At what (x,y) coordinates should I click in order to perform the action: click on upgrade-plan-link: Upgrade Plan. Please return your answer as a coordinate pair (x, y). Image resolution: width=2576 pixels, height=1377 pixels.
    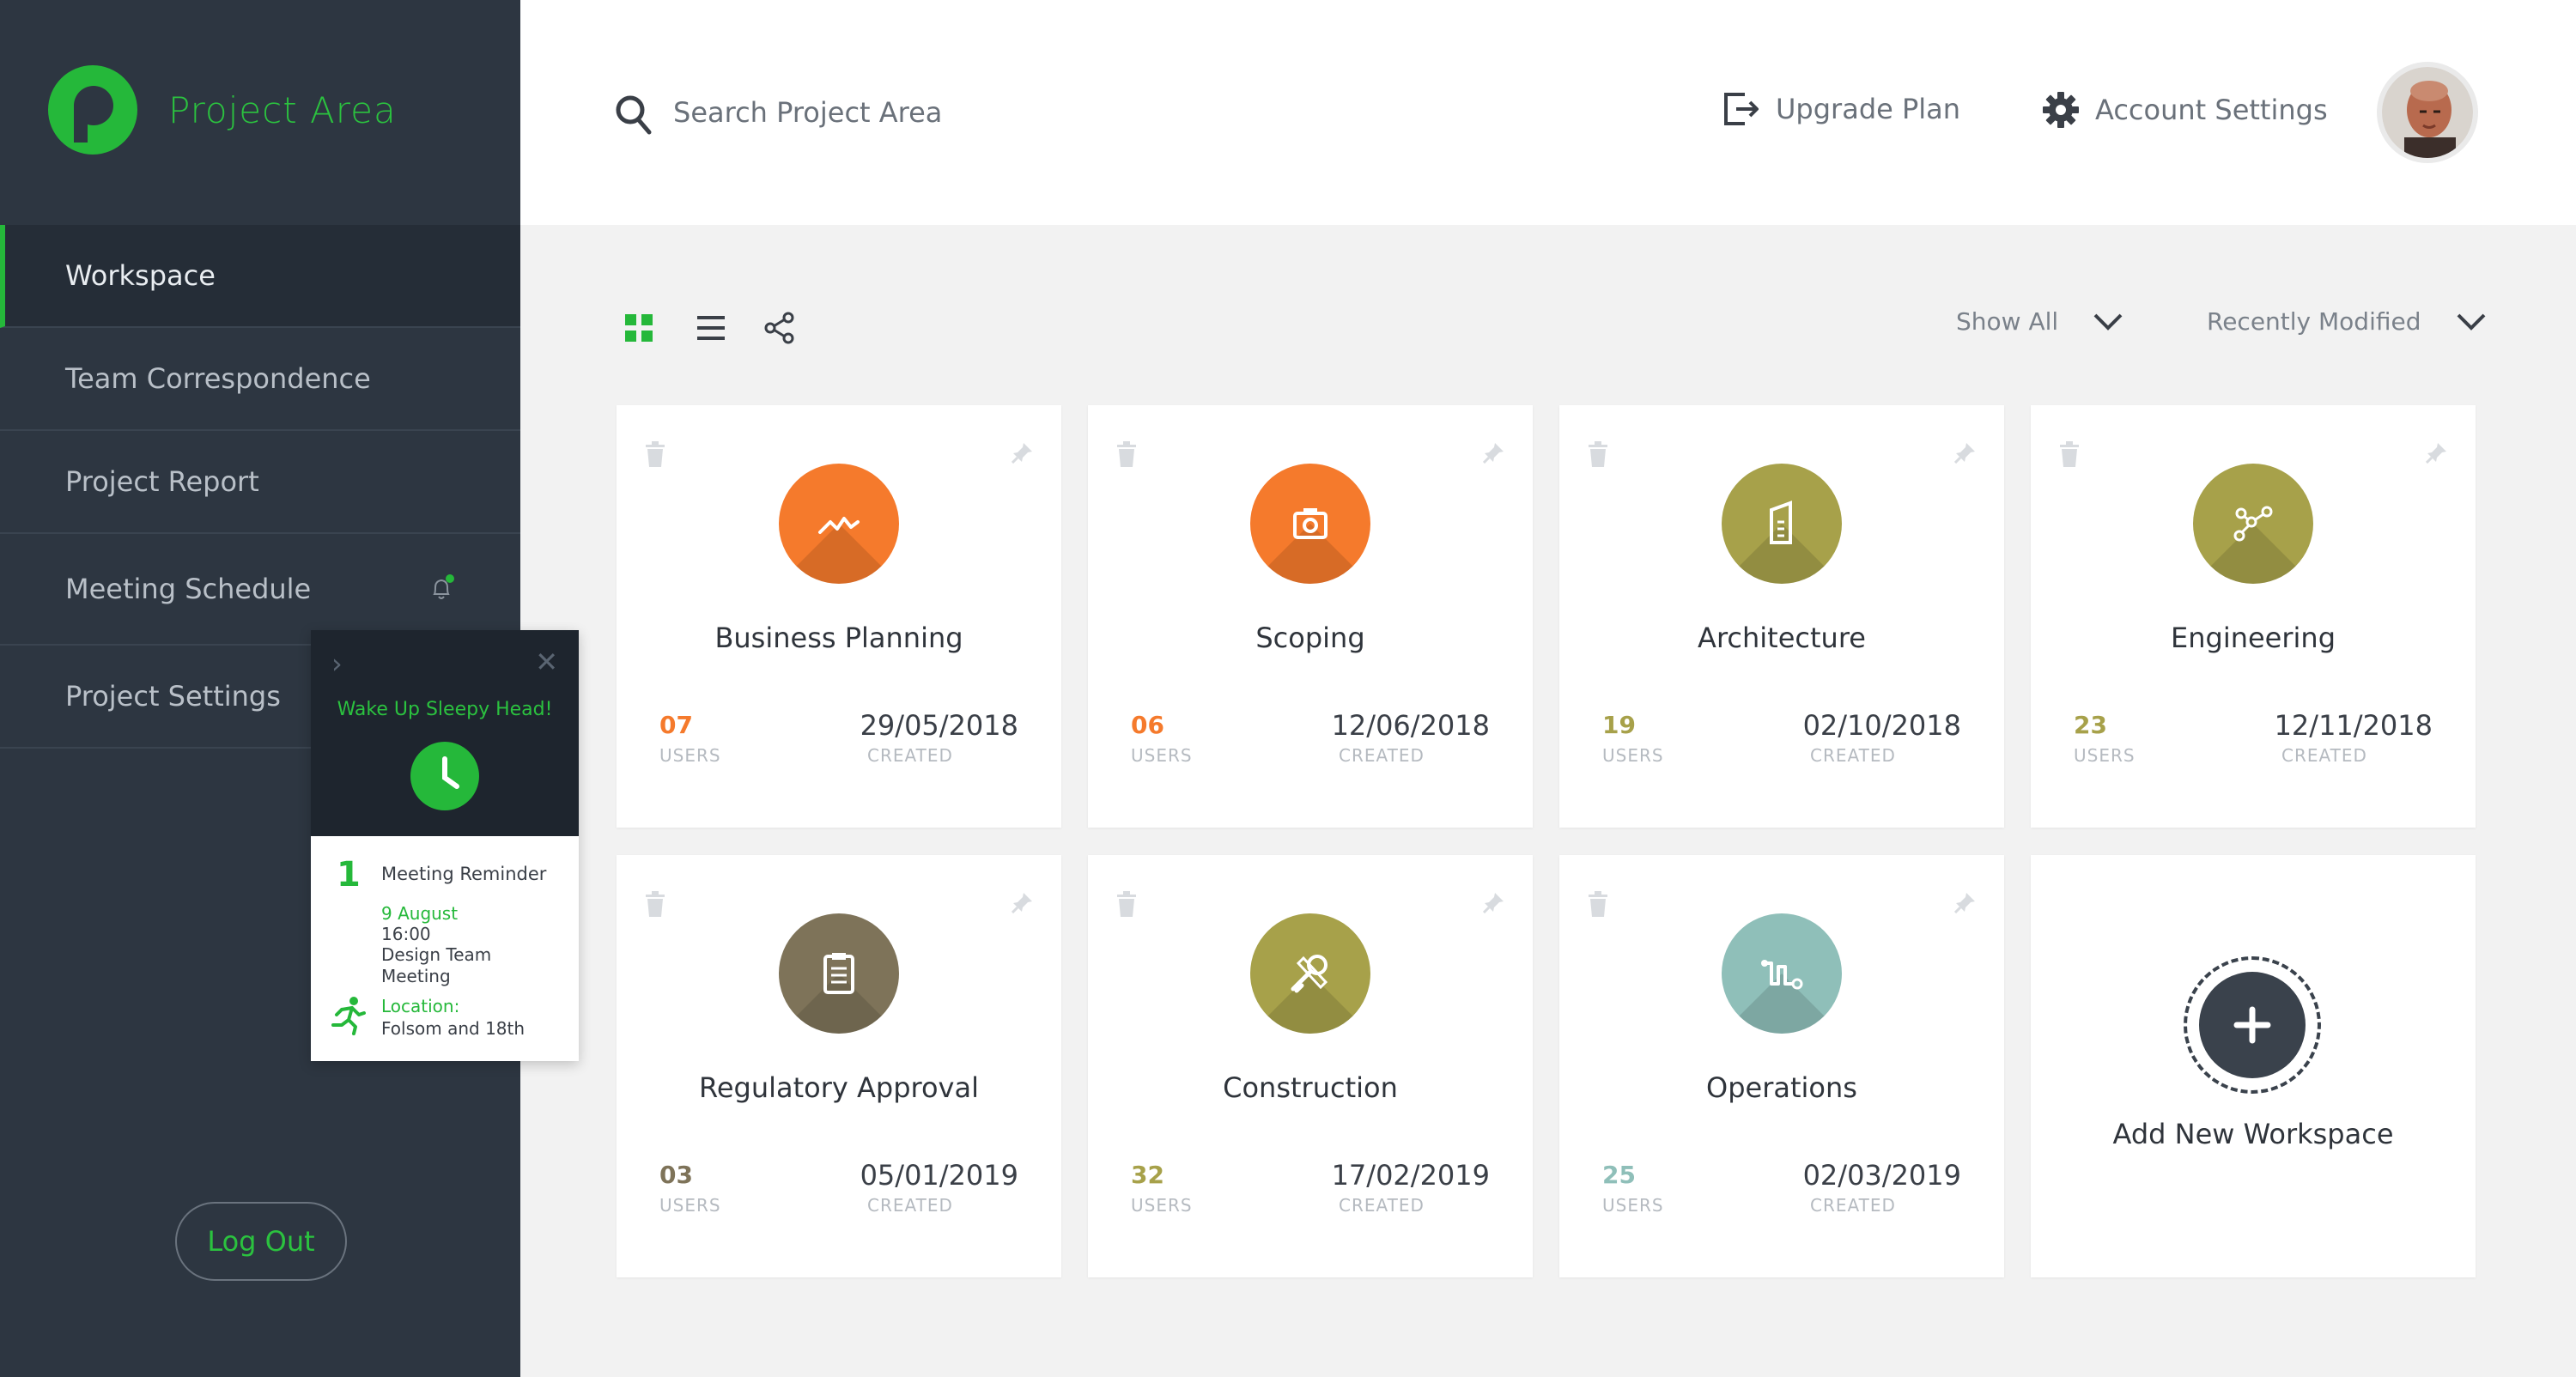
    Looking at the image, I should click on (1841, 109).